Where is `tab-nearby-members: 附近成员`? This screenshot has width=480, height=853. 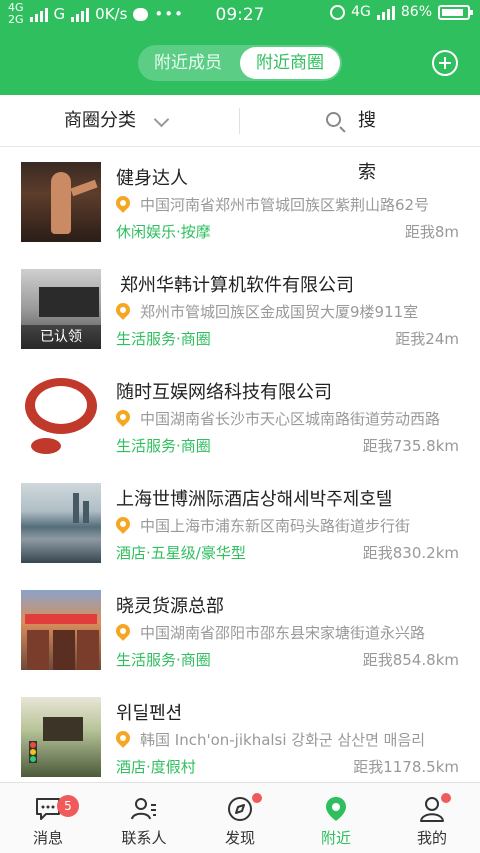 tab-nearby-members: 附近成员 is located at coordinates (188, 63).